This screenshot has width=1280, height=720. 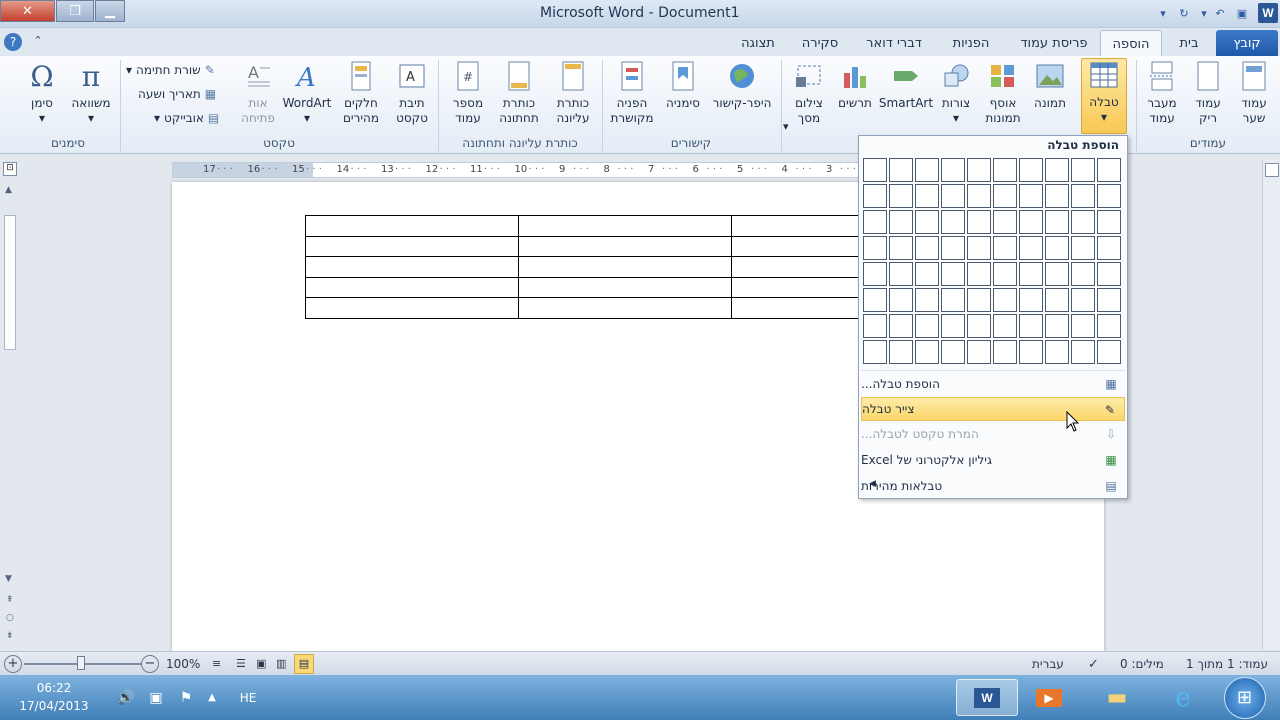 What do you see at coordinates (855, 85) in the screenshot?
I see `chart-button: תרשים` at bounding box center [855, 85].